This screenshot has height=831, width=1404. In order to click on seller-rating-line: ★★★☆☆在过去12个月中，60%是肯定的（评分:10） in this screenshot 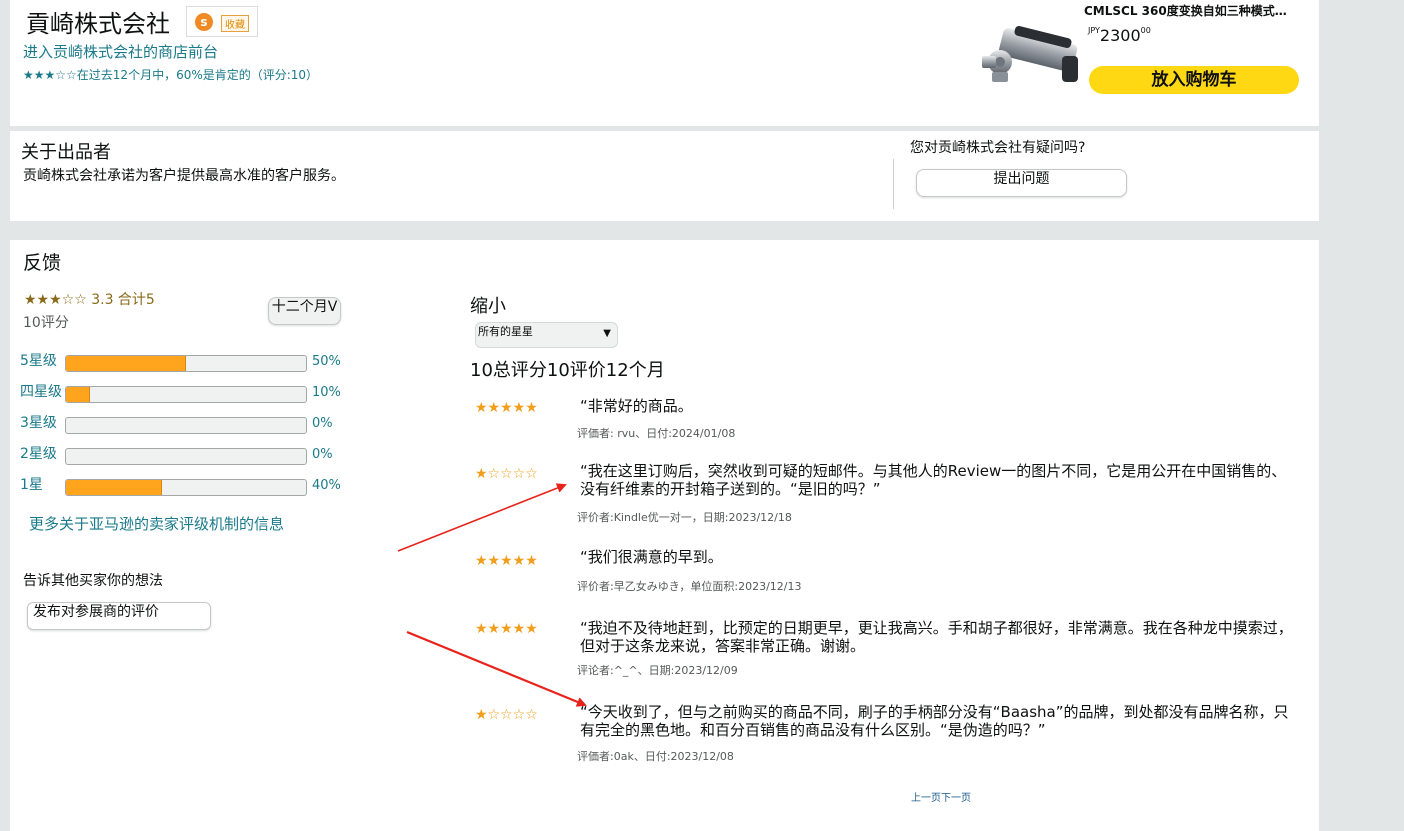, I will do `click(170, 74)`.